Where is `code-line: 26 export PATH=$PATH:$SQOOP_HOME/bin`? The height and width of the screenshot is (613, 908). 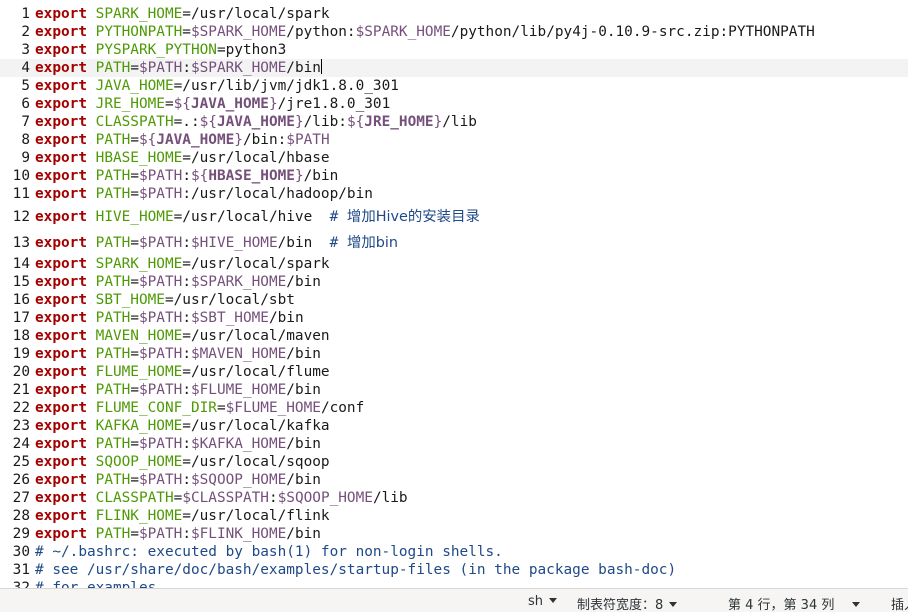 code-line: 26 export PATH=$PATH:$SQOOP_HOME/bin is located at coordinates (454, 480).